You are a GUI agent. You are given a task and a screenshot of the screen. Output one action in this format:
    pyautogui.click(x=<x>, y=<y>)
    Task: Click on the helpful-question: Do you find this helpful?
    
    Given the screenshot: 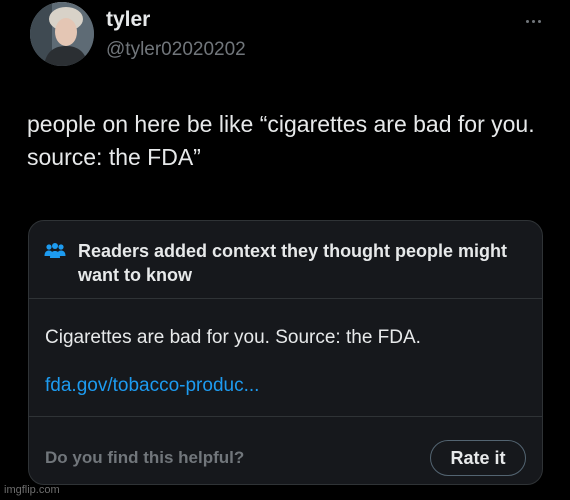 What is the action you would take?
    pyautogui.click(x=145, y=457)
    